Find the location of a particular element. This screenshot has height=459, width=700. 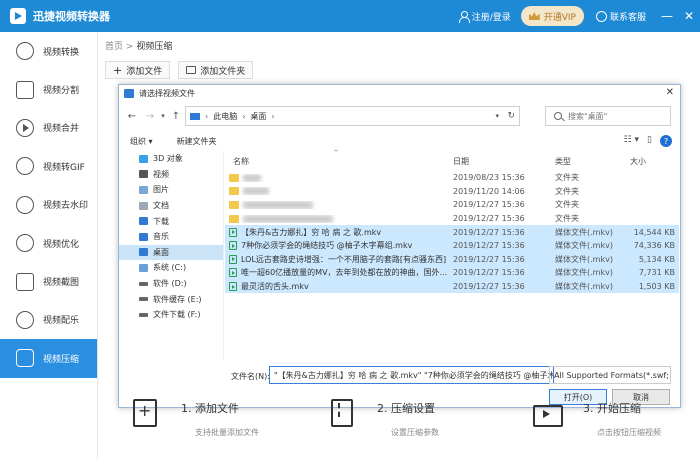

dialog-close-button: ✕ is located at coordinates (670, 92).